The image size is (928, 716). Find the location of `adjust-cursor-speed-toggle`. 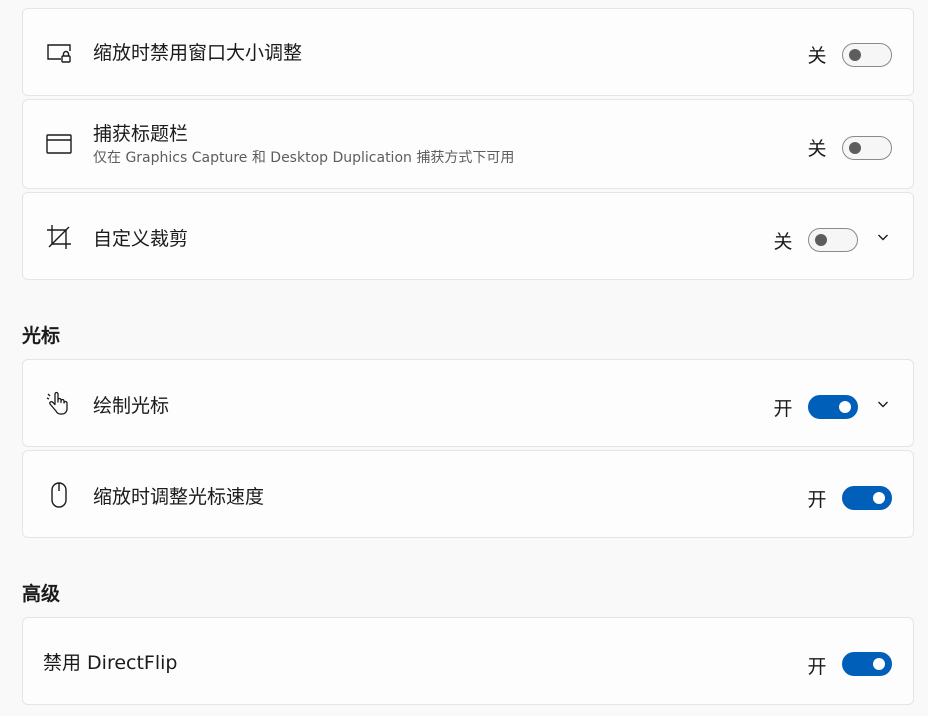

adjust-cursor-speed-toggle is located at coordinates (867, 498).